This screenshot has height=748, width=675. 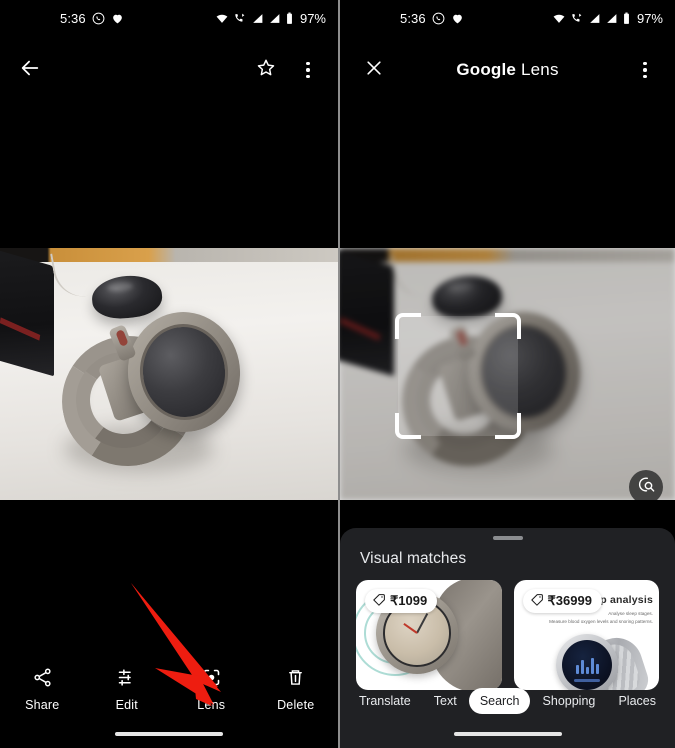 I want to click on status-bar-right-cluster-2: 97%, so click(x=607, y=18).